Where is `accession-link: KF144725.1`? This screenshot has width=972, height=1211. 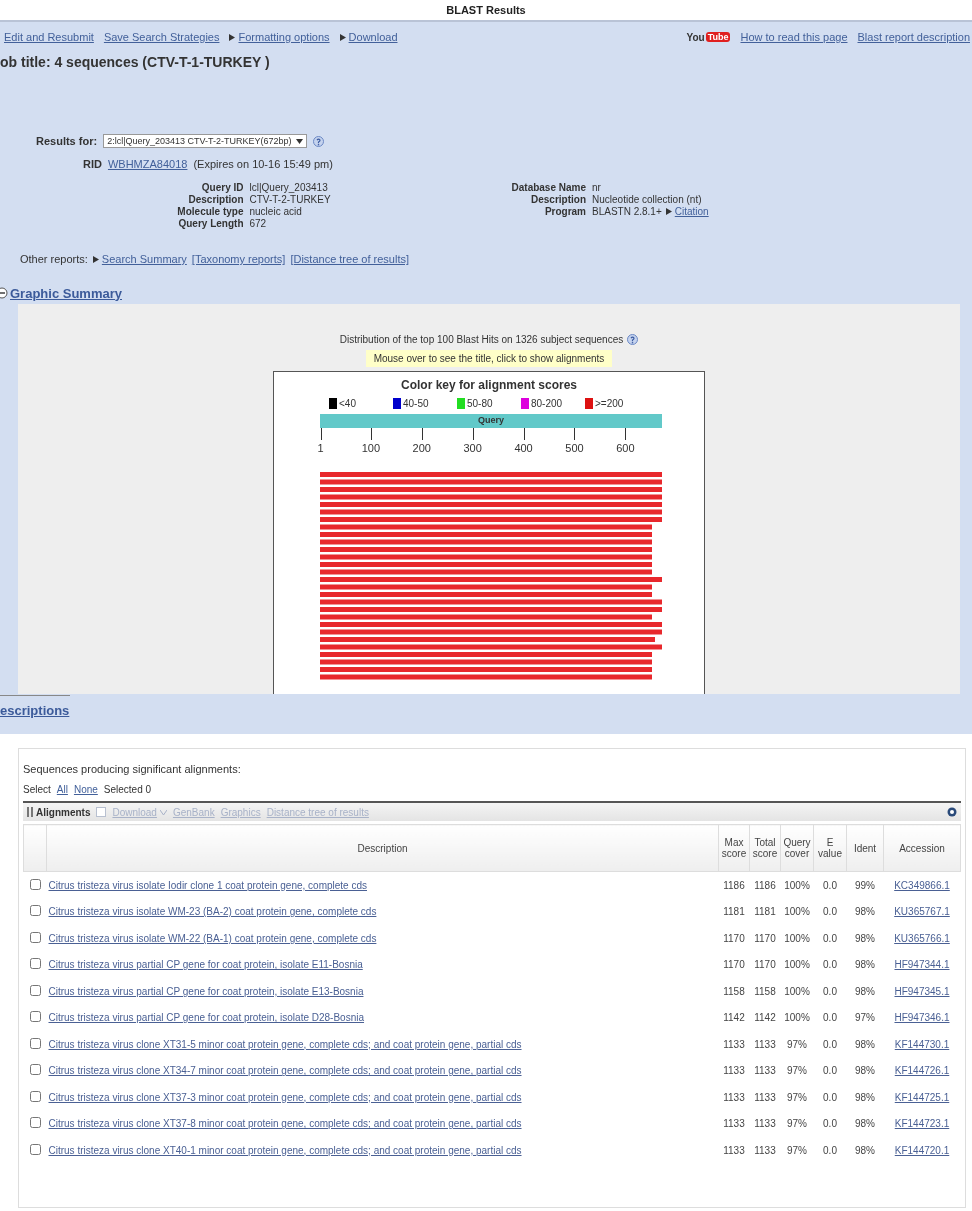
accession-link: KF144725.1 is located at coordinates (922, 1097).